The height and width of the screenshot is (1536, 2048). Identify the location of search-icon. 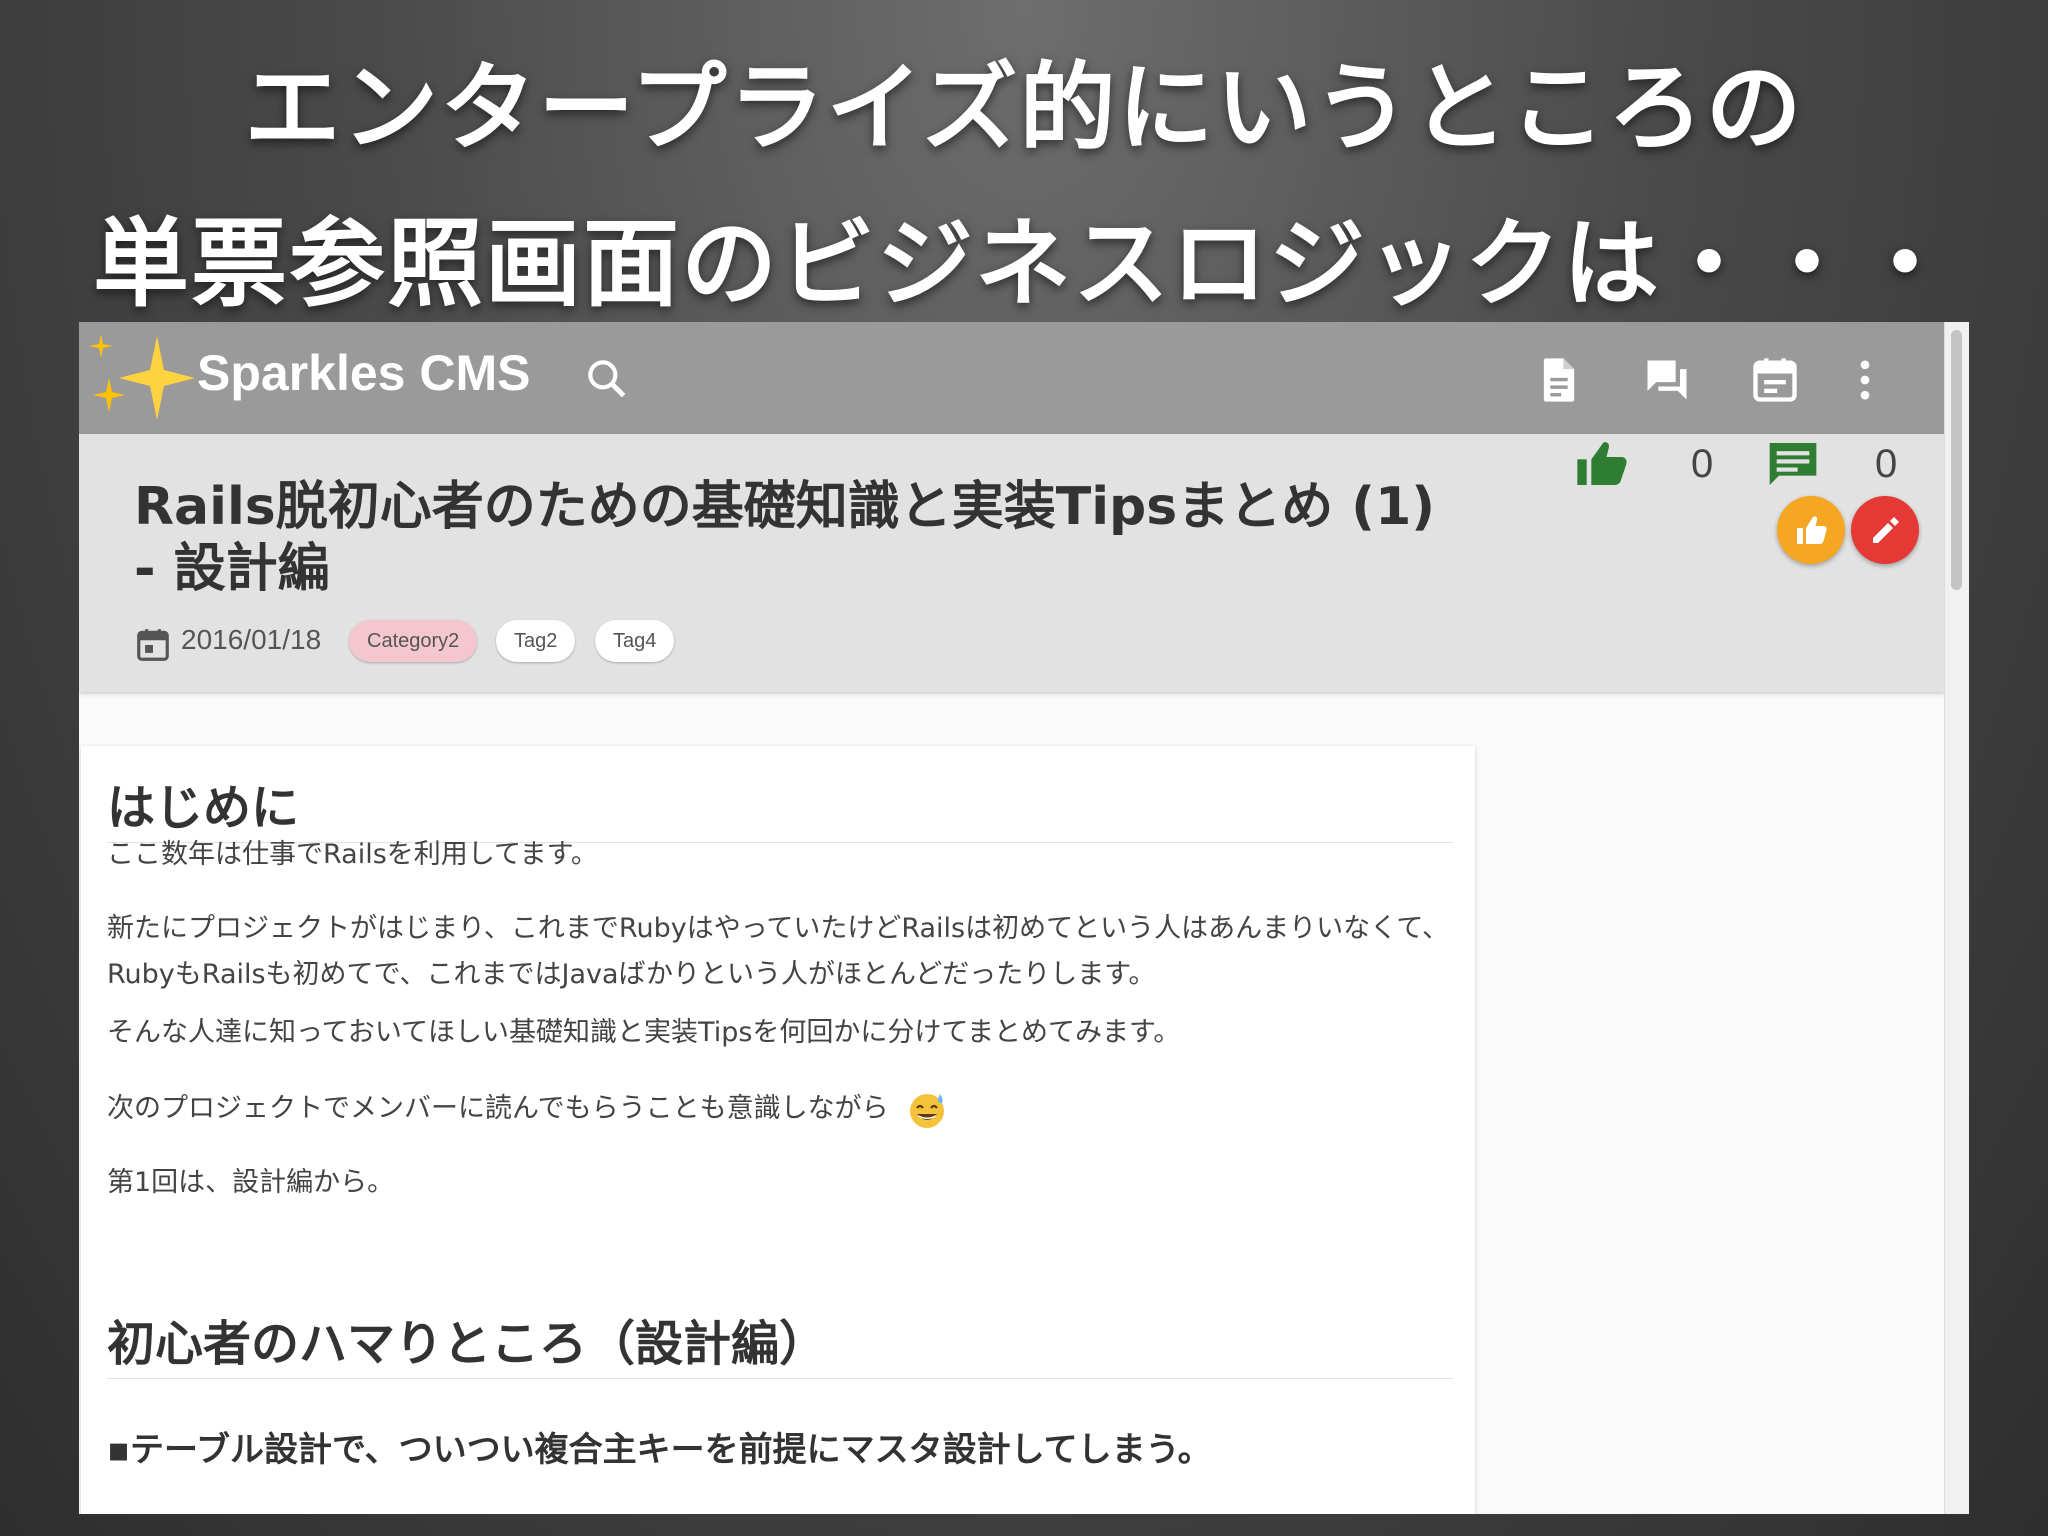
(607, 379).